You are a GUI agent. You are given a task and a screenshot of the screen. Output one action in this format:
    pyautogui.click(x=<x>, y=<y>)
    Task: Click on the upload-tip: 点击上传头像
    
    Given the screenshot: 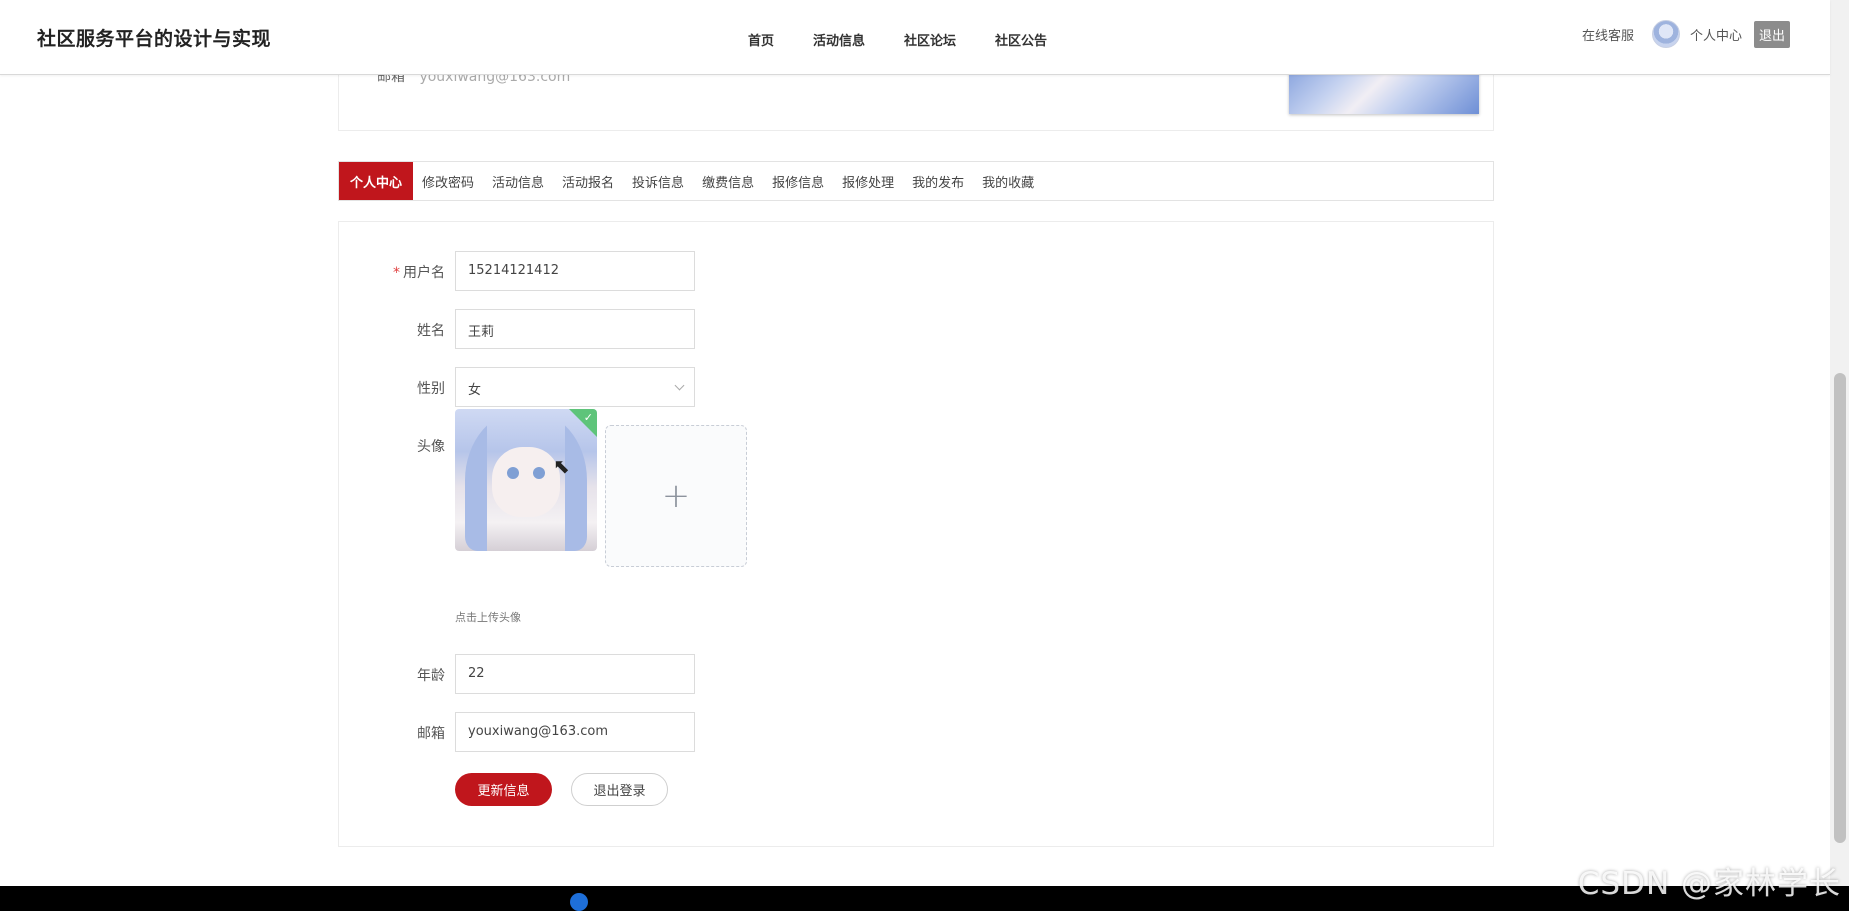 What is the action you would take?
    pyautogui.click(x=488, y=617)
    